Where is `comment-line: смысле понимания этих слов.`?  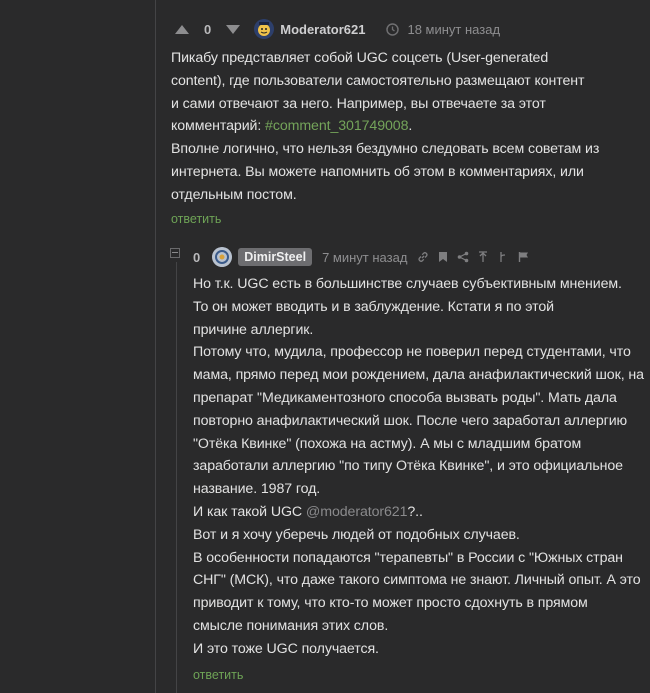 comment-line: смысле понимания этих слов. is located at coordinates (291, 625).